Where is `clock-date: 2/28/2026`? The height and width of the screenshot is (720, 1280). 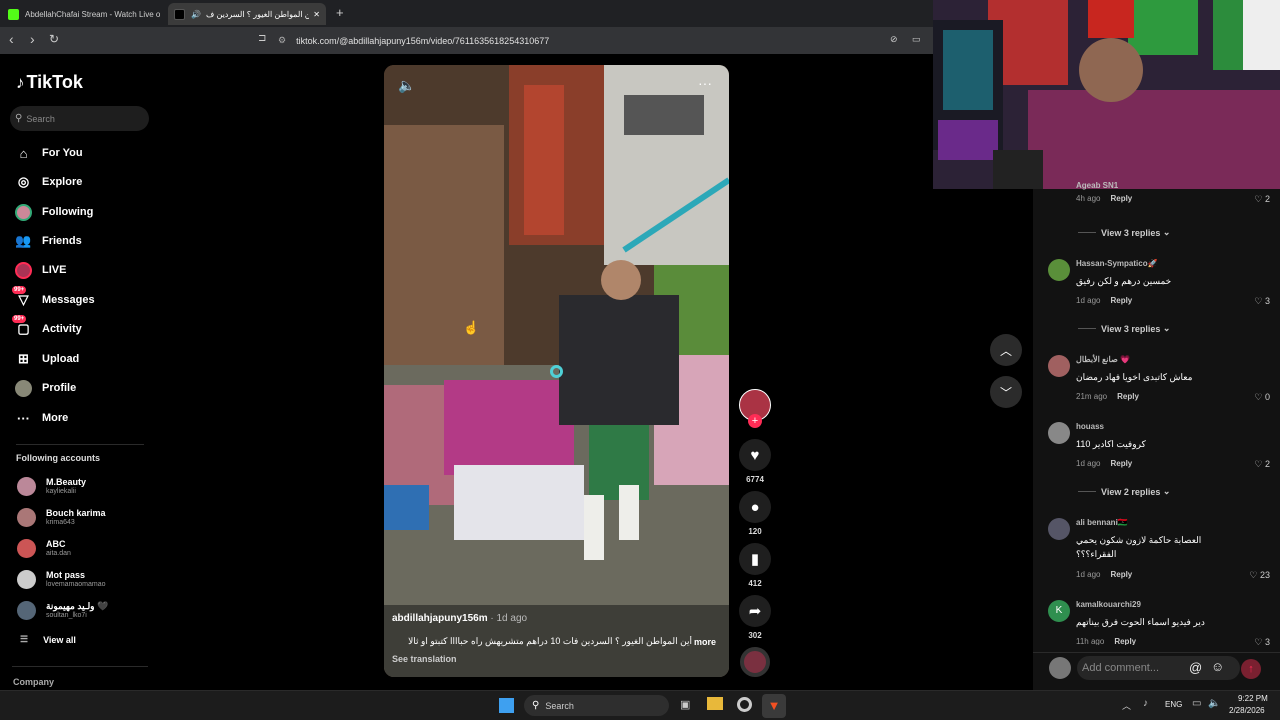 clock-date: 2/28/2026 is located at coordinates (1247, 710).